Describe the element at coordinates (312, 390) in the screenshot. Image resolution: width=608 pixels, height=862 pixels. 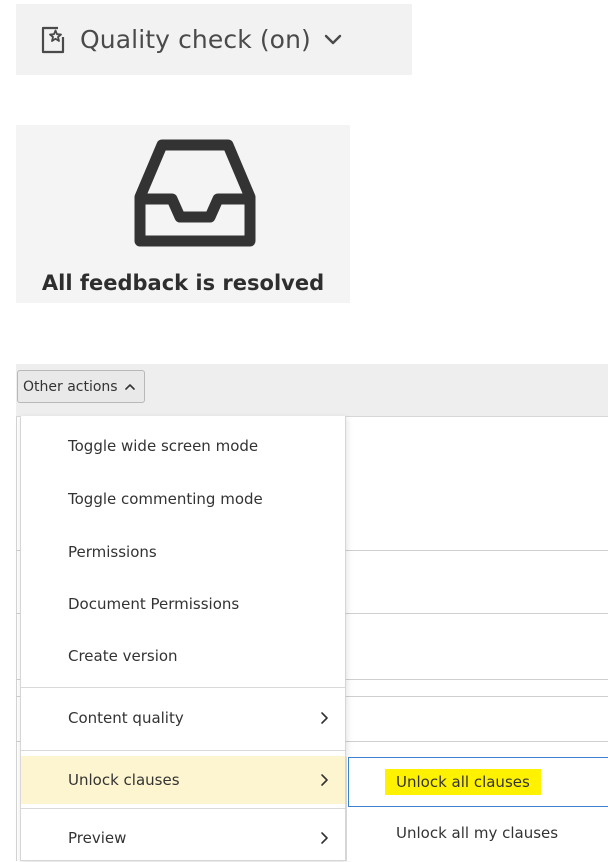
I see `document-toolbar: Other actions` at that location.